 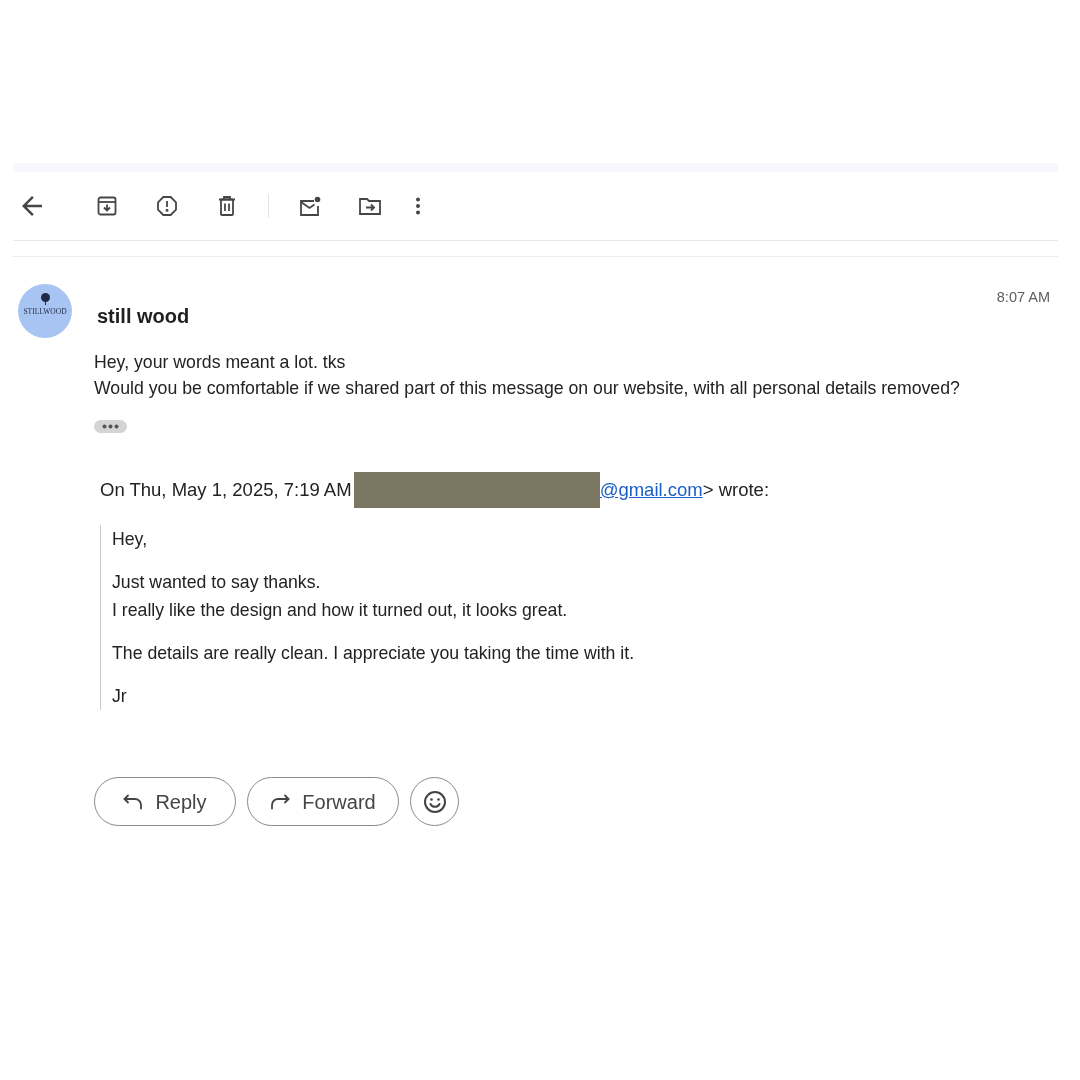 I want to click on message-time: 8:07 AM, so click(x=1023, y=297).